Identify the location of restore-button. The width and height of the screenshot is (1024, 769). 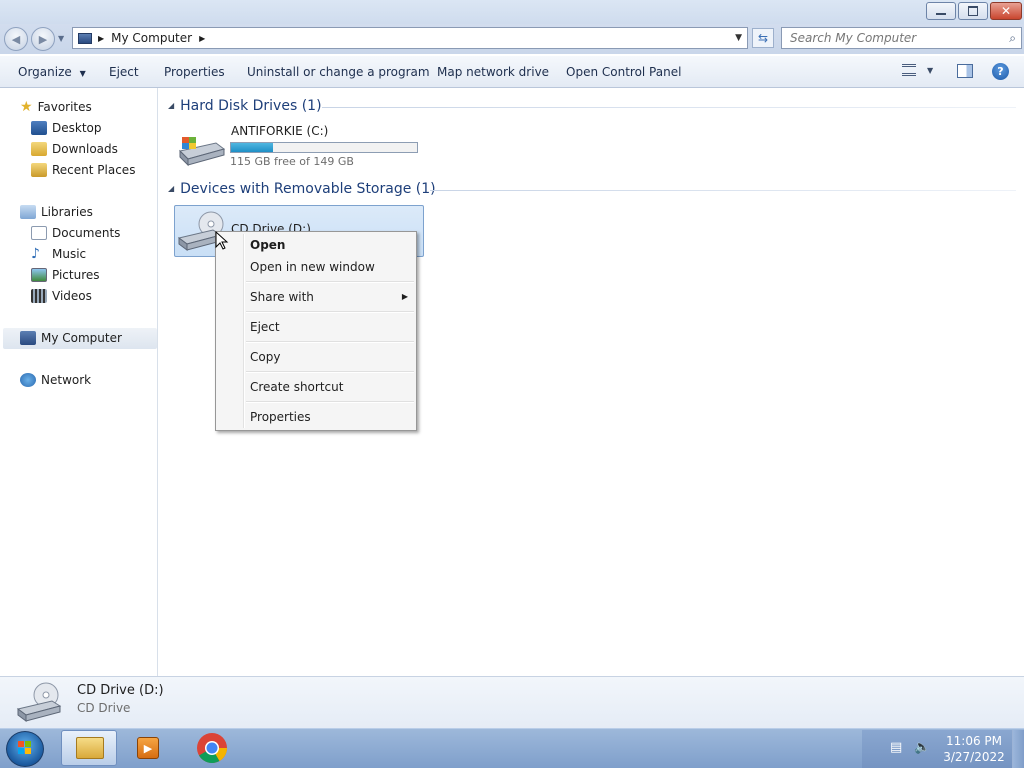
(973, 11).